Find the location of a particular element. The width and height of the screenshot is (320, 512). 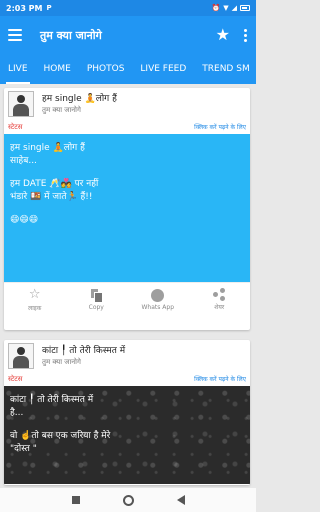

post-title: हम single 🧘लोग हैं is located at coordinates (79, 99).